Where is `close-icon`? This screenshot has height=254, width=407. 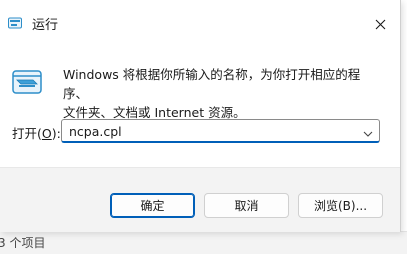
close-icon is located at coordinates (380, 24).